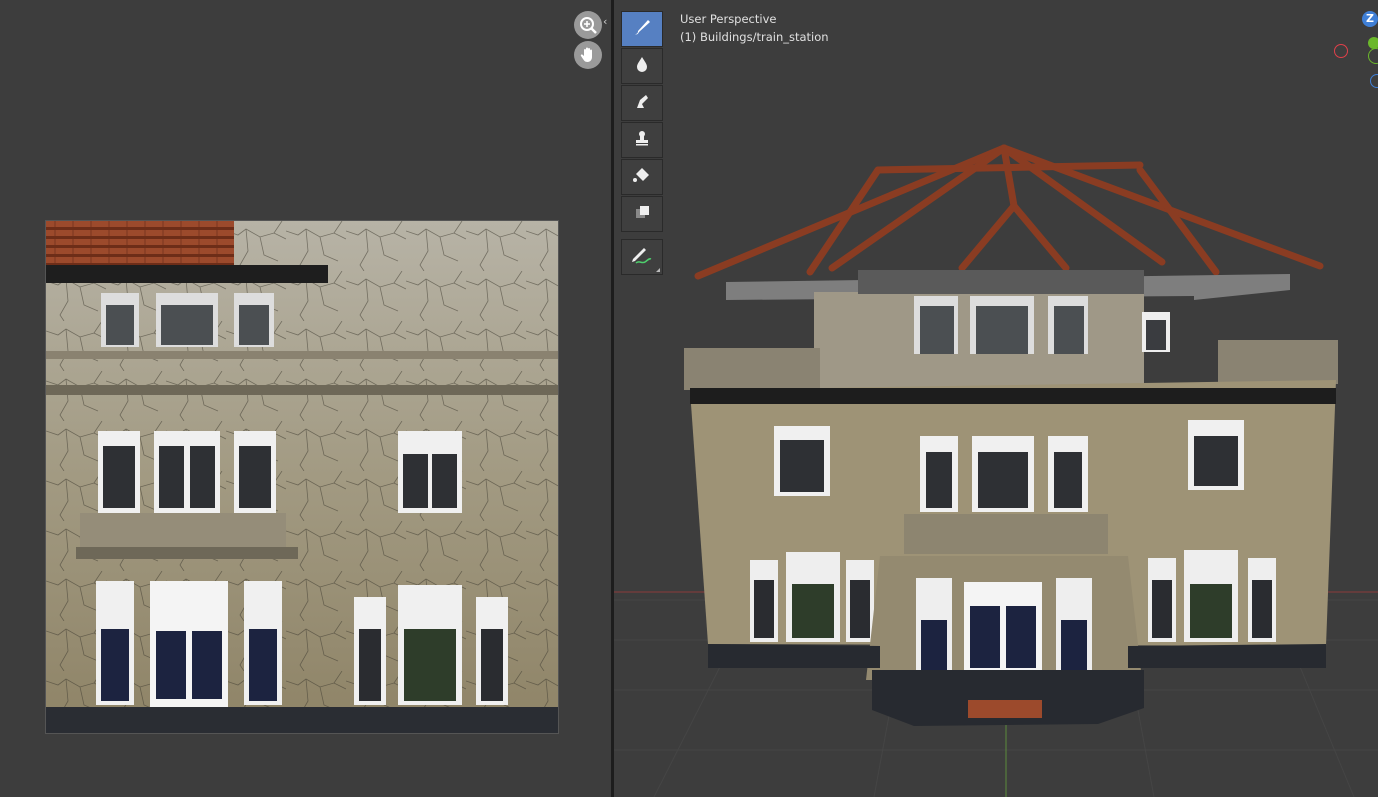  Describe the element at coordinates (1341, 51) in the screenshot. I see `gizmo-neg-x-axis` at that location.